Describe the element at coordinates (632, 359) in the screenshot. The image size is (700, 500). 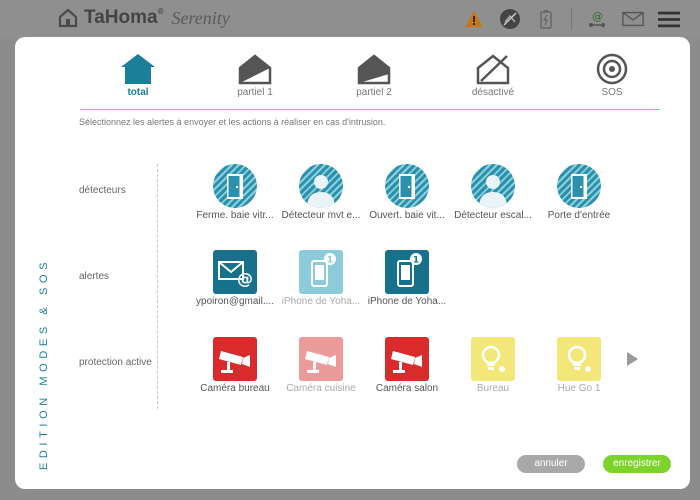
I see `next-arrow-icon` at that location.